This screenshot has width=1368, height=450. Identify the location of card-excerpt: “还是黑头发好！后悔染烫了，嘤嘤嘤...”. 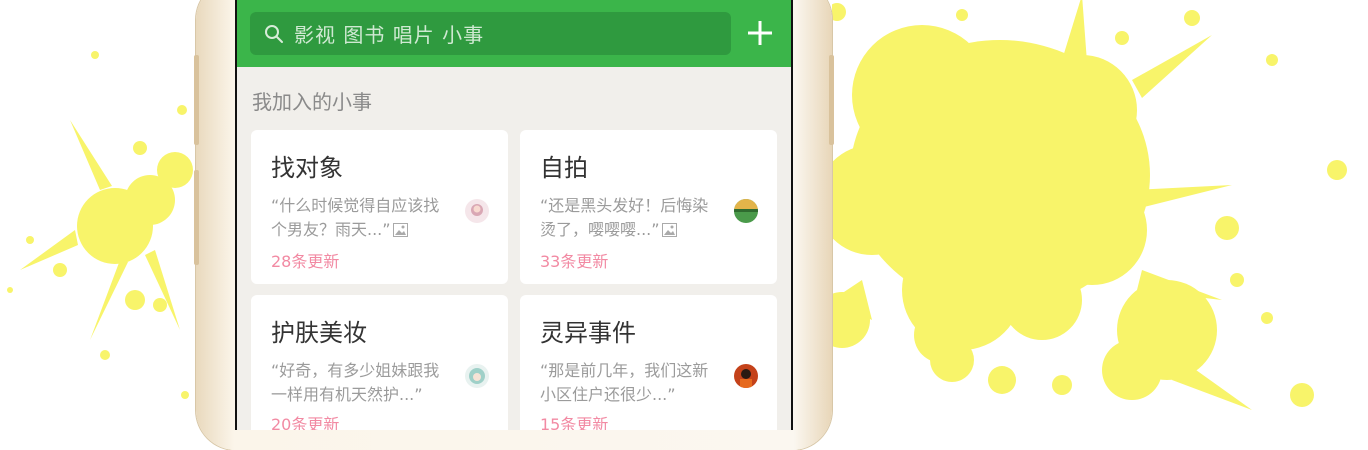
(628, 219).